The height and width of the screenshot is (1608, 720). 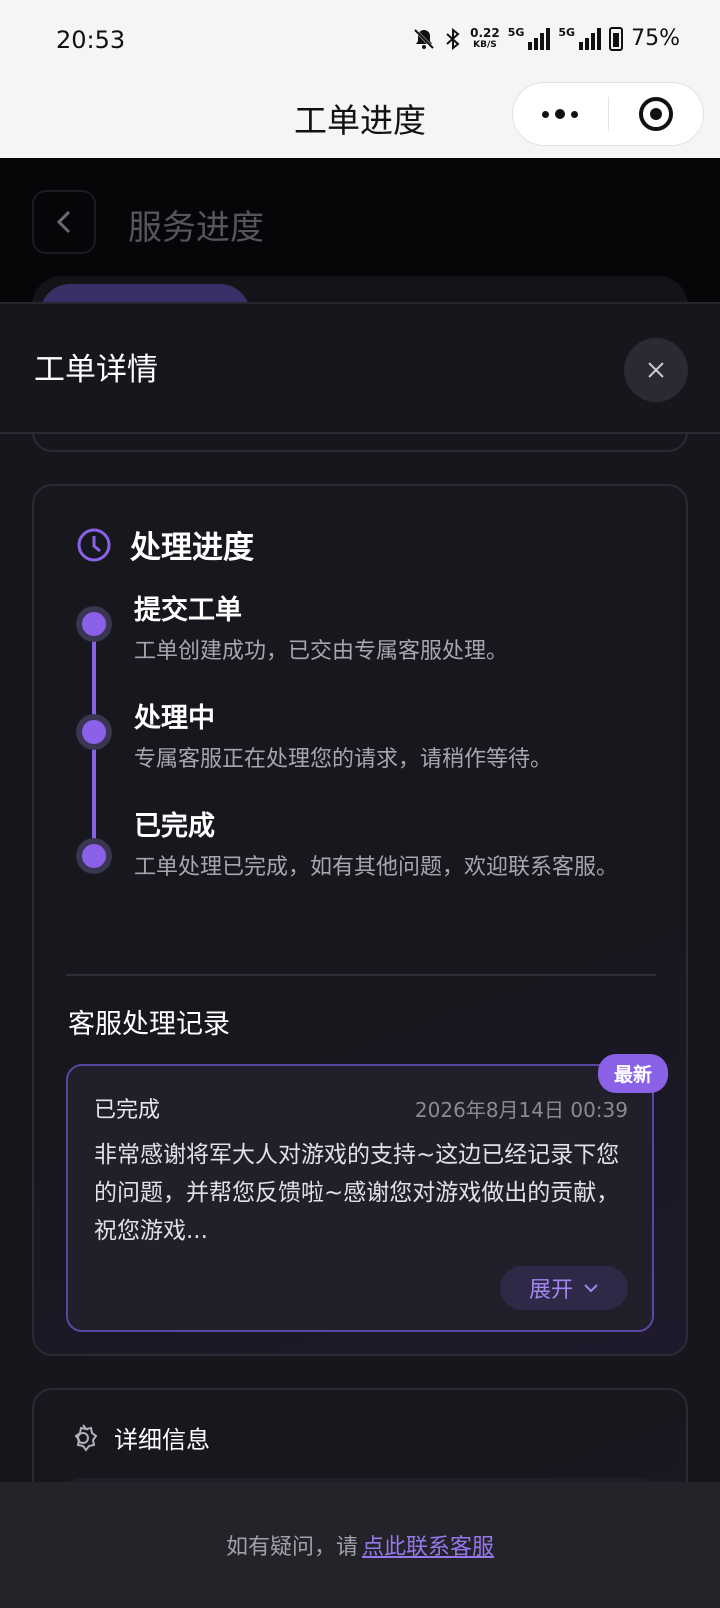 I want to click on status-time: 20:53, so click(x=91, y=40).